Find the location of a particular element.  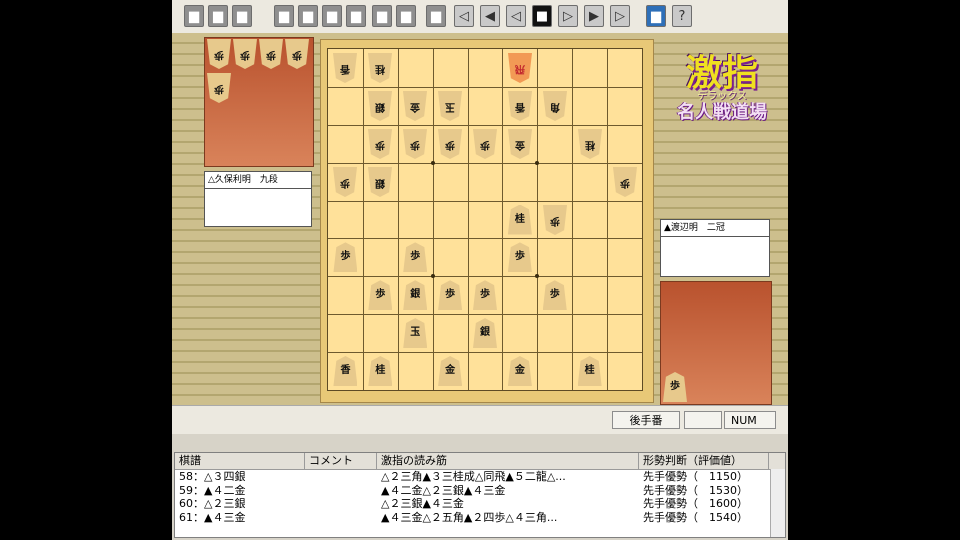

kifu-evaluation: 先手優勢（ 1150） is located at coordinates (695, 476).